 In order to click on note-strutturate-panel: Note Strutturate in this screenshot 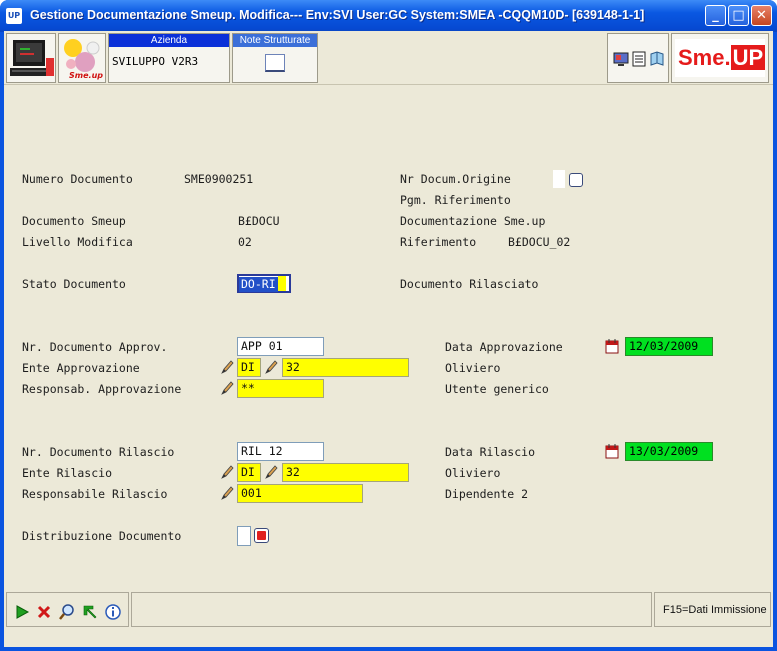, I will do `click(275, 58)`.